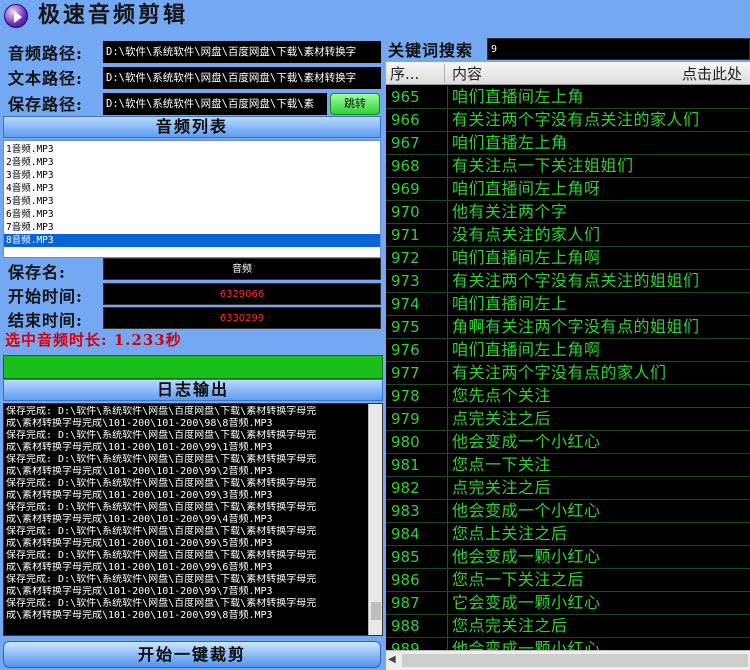 This screenshot has width=750, height=670. I want to click on column-header-content: 内容, so click(467, 73).